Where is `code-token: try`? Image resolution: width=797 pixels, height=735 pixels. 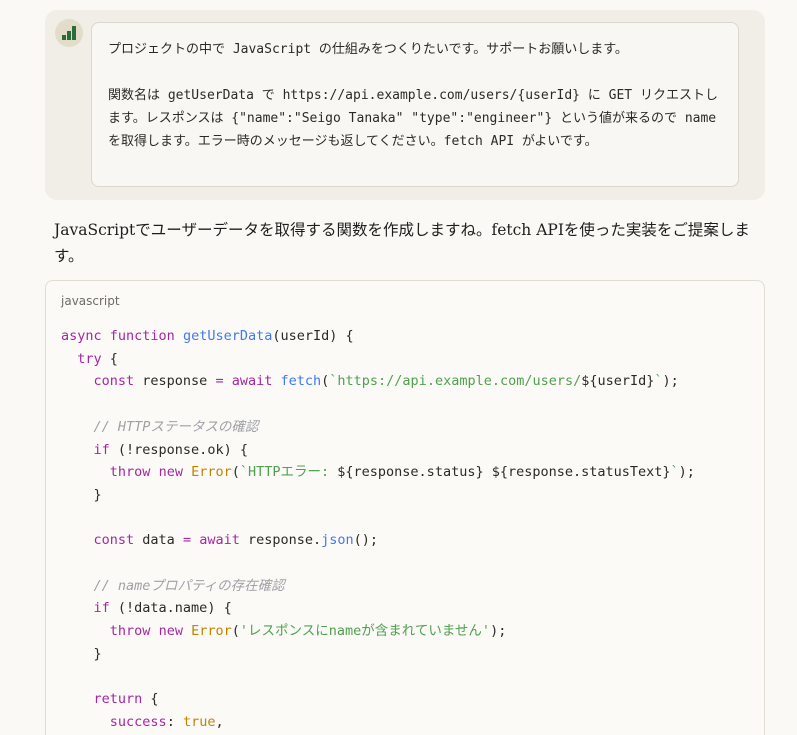 code-token: try is located at coordinates (89, 358).